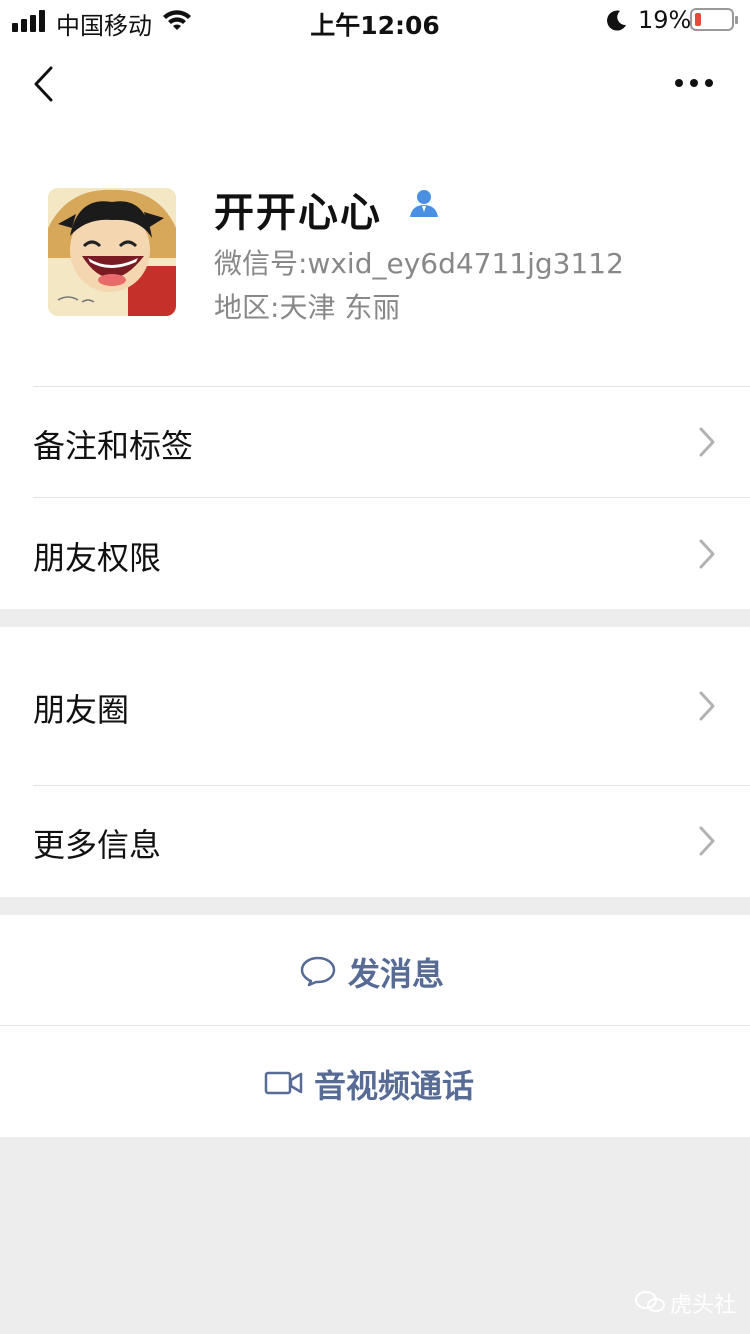  I want to click on more-info-cell: 更多信息, so click(375, 841).